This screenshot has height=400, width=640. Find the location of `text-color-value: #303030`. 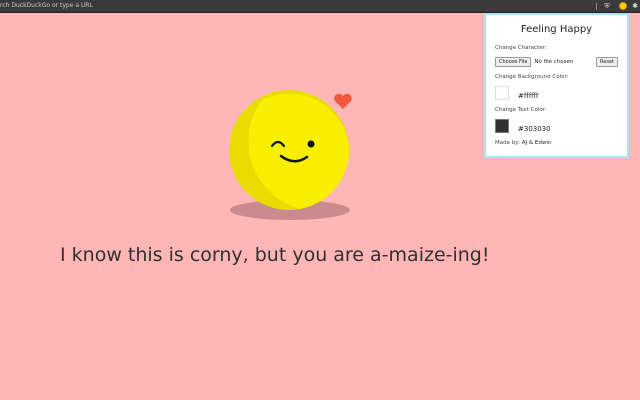

text-color-value: #303030 is located at coordinates (534, 129).